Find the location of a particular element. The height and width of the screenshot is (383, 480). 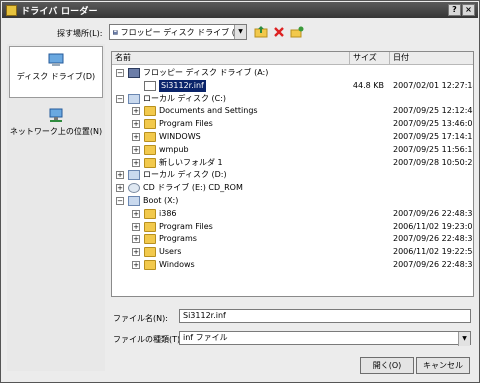

filename-input: Si3112r.inf is located at coordinates (325, 316).